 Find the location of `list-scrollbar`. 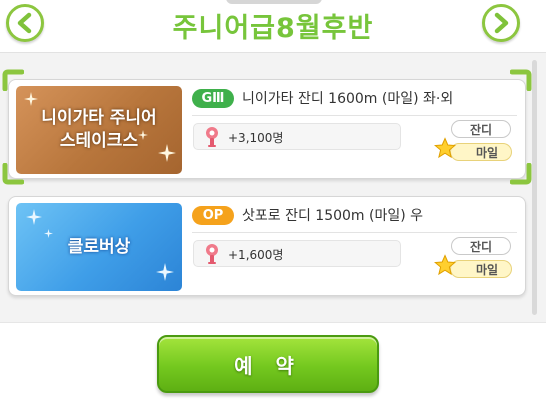

list-scrollbar is located at coordinates (534, 187).